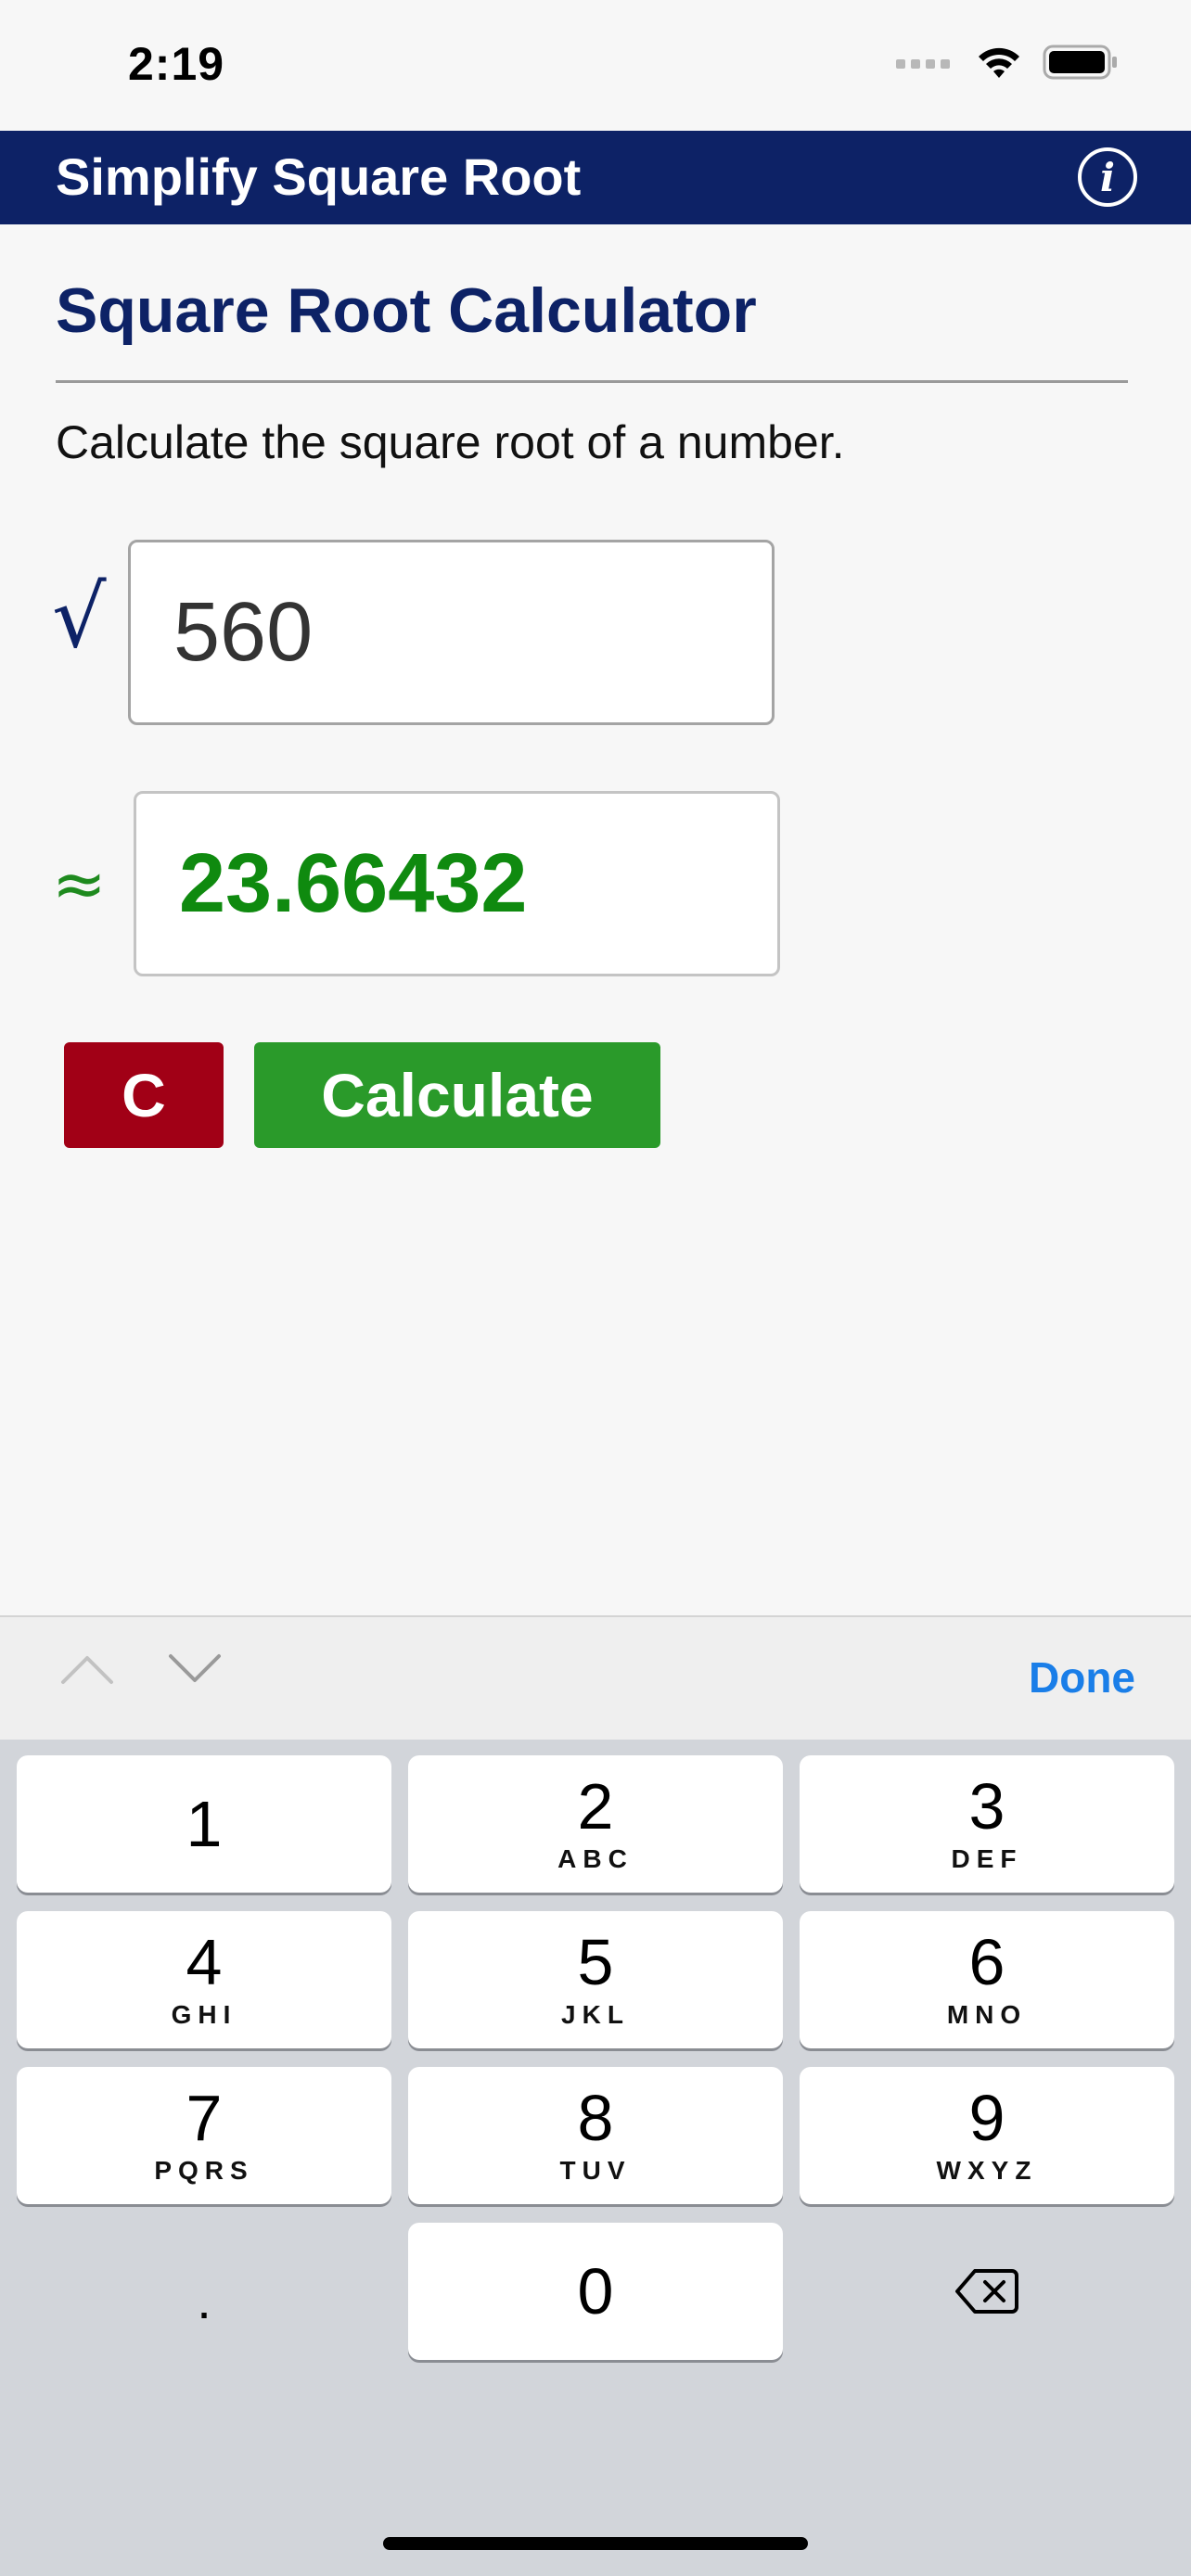  I want to click on approx-symbol: ≈, so click(79, 884).